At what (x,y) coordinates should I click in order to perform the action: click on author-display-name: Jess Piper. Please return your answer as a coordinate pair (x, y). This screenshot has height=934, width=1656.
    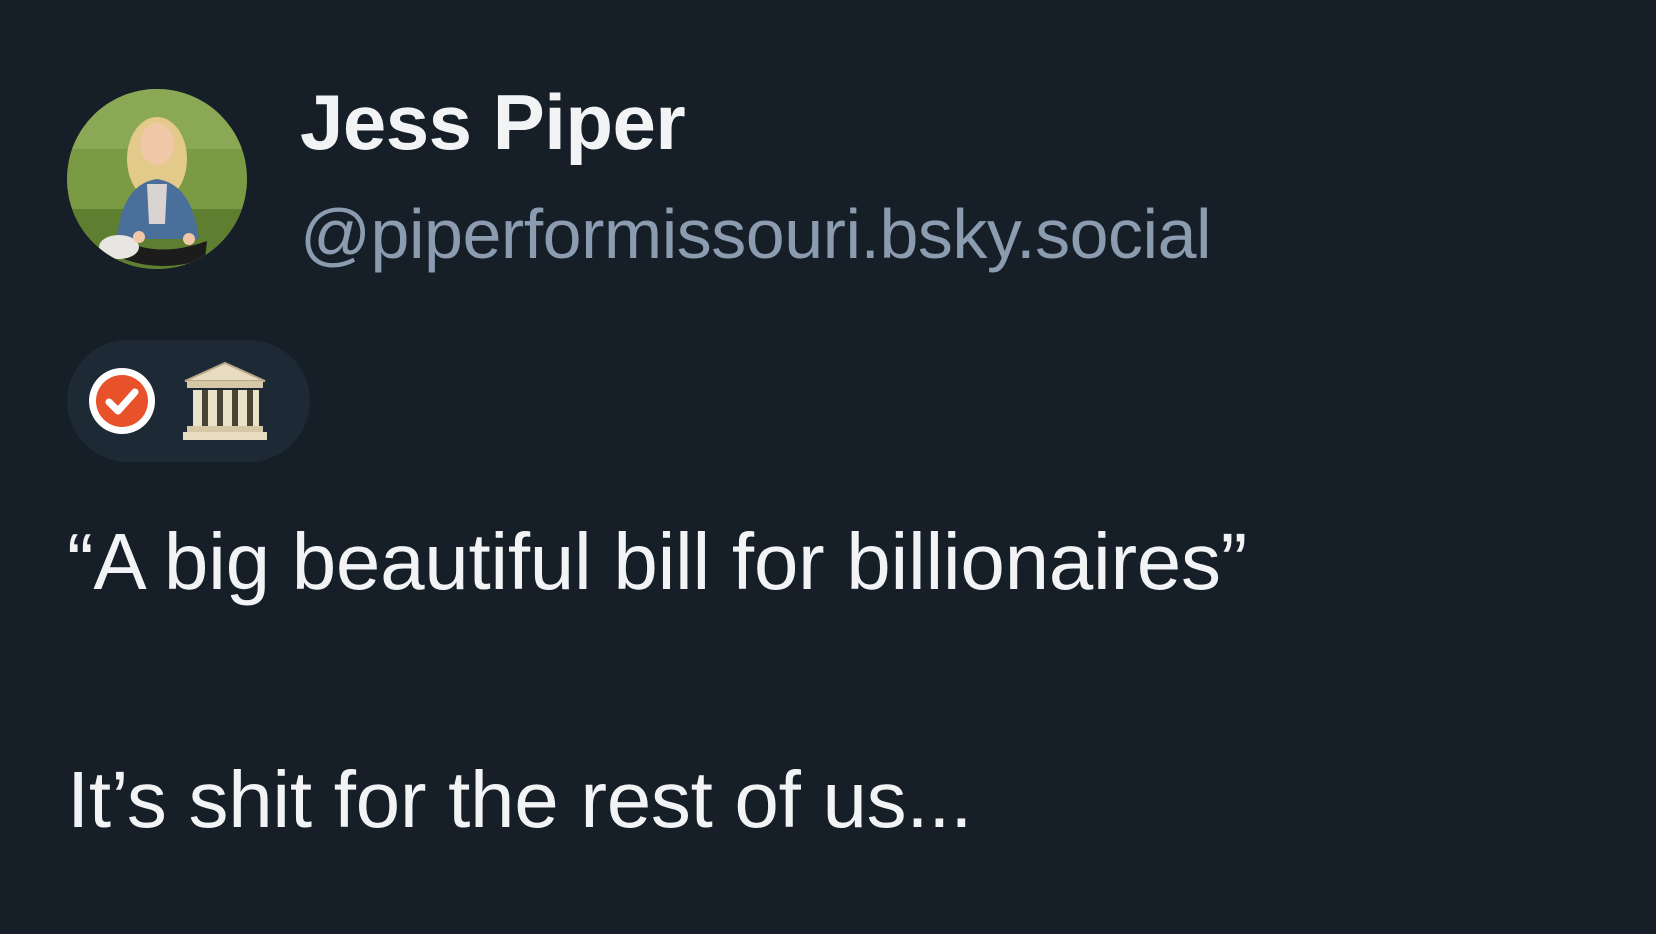
    Looking at the image, I should click on (493, 122).